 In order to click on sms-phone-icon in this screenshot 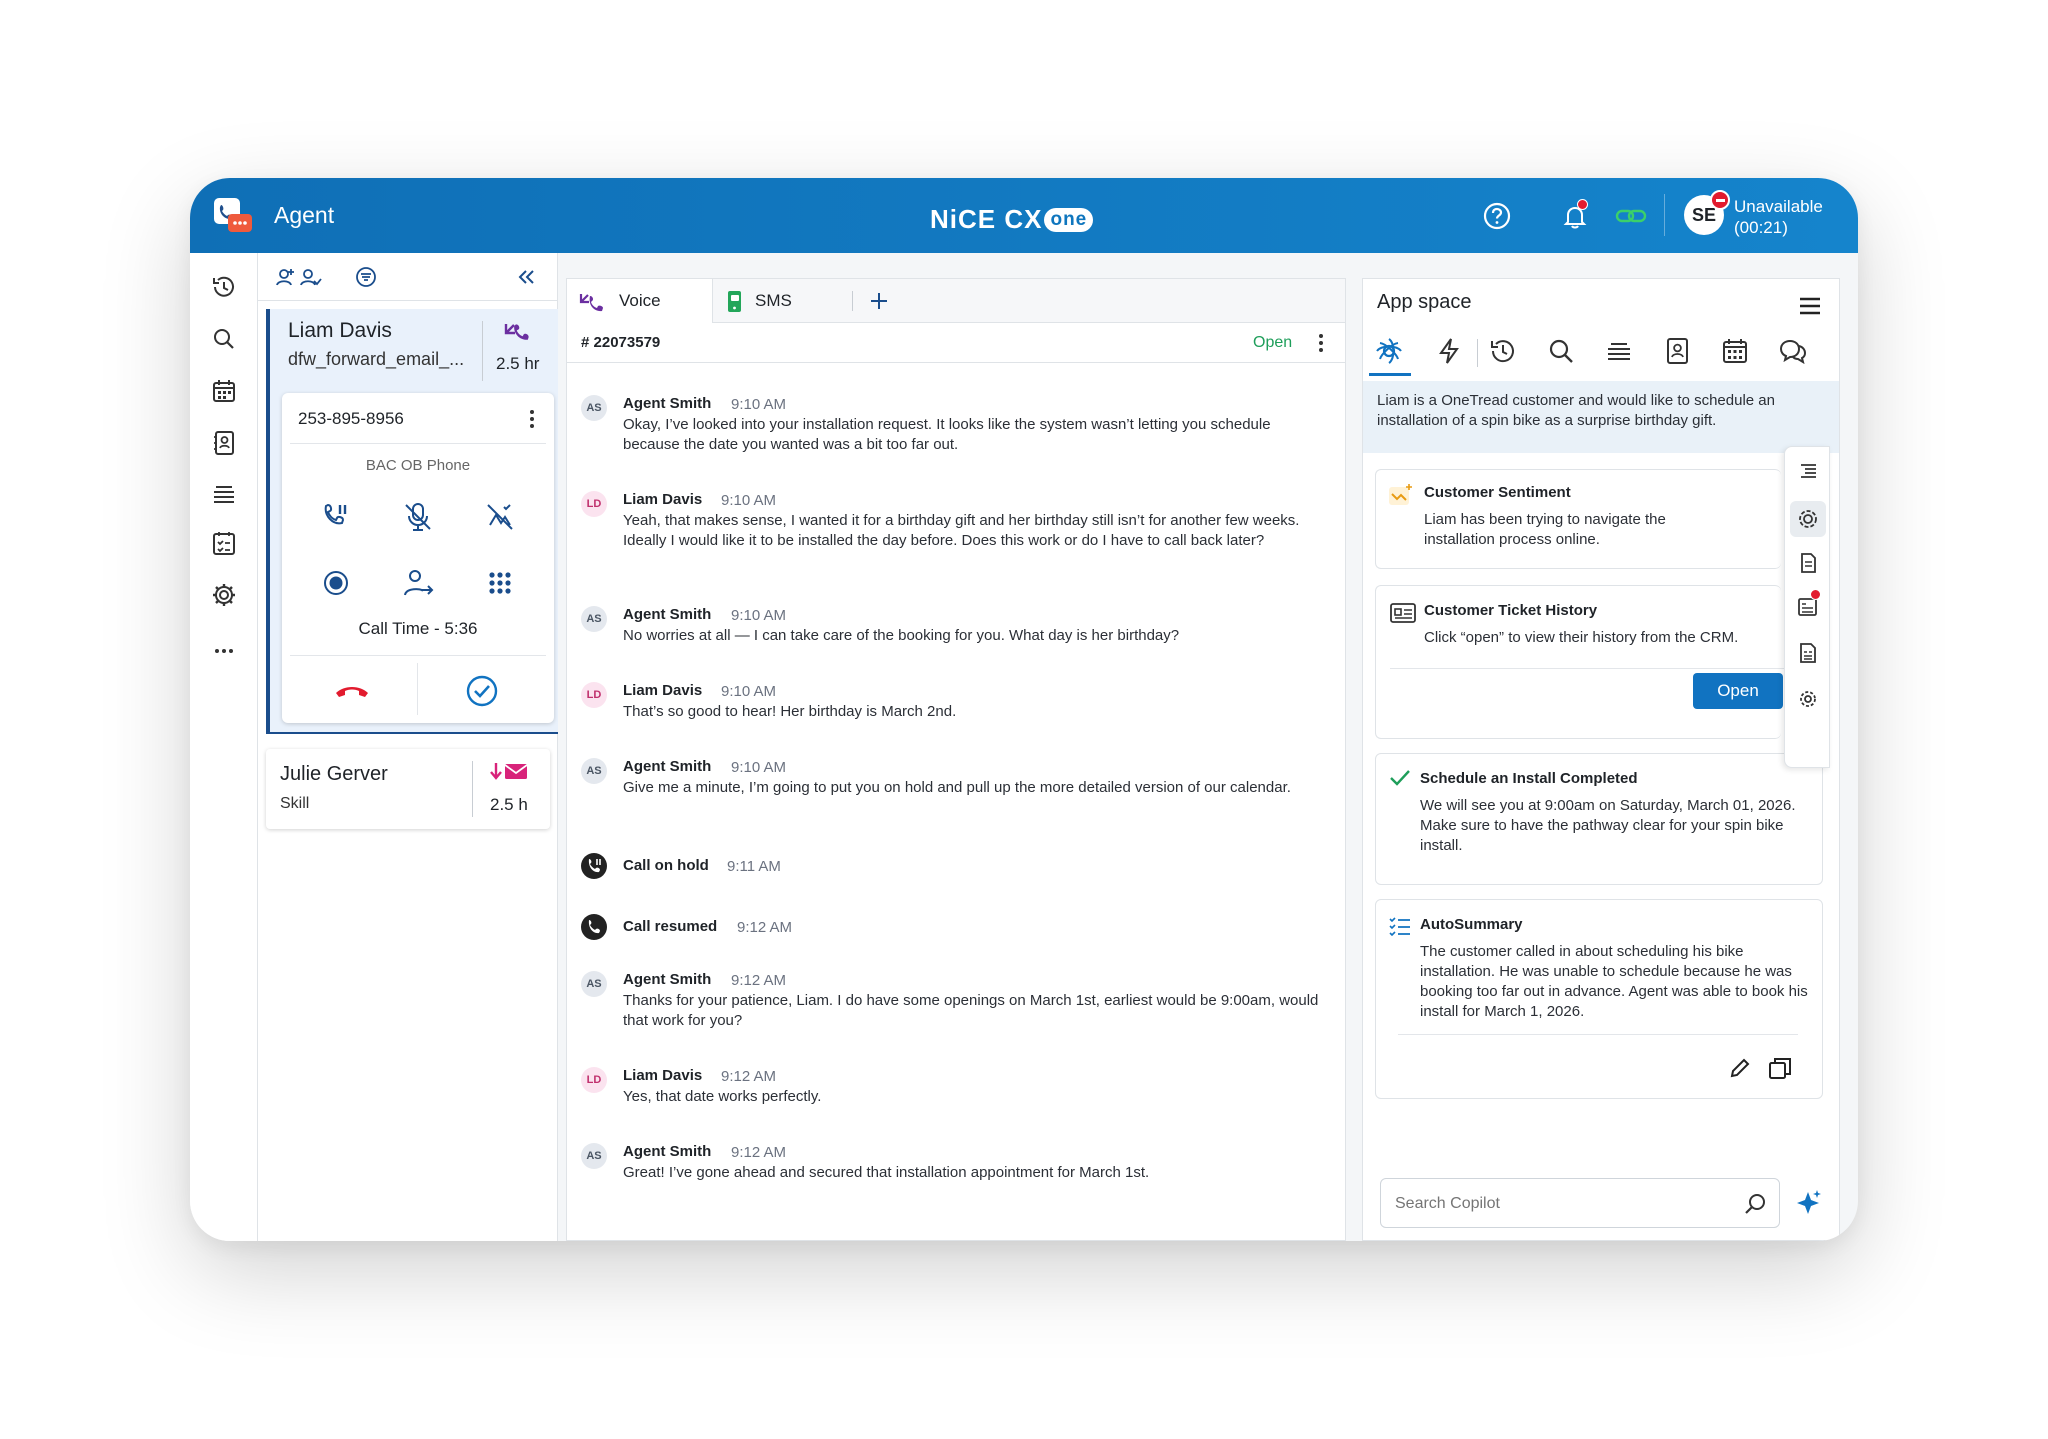, I will do `click(735, 301)`.